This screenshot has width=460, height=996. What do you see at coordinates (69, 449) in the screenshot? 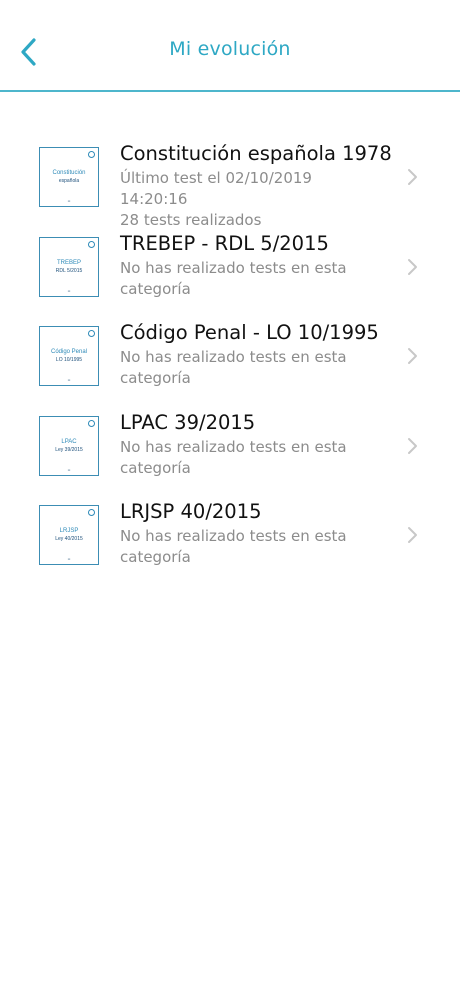
I see `thumbnail-line-2: Ley 39/2015` at bounding box center [69, 449].